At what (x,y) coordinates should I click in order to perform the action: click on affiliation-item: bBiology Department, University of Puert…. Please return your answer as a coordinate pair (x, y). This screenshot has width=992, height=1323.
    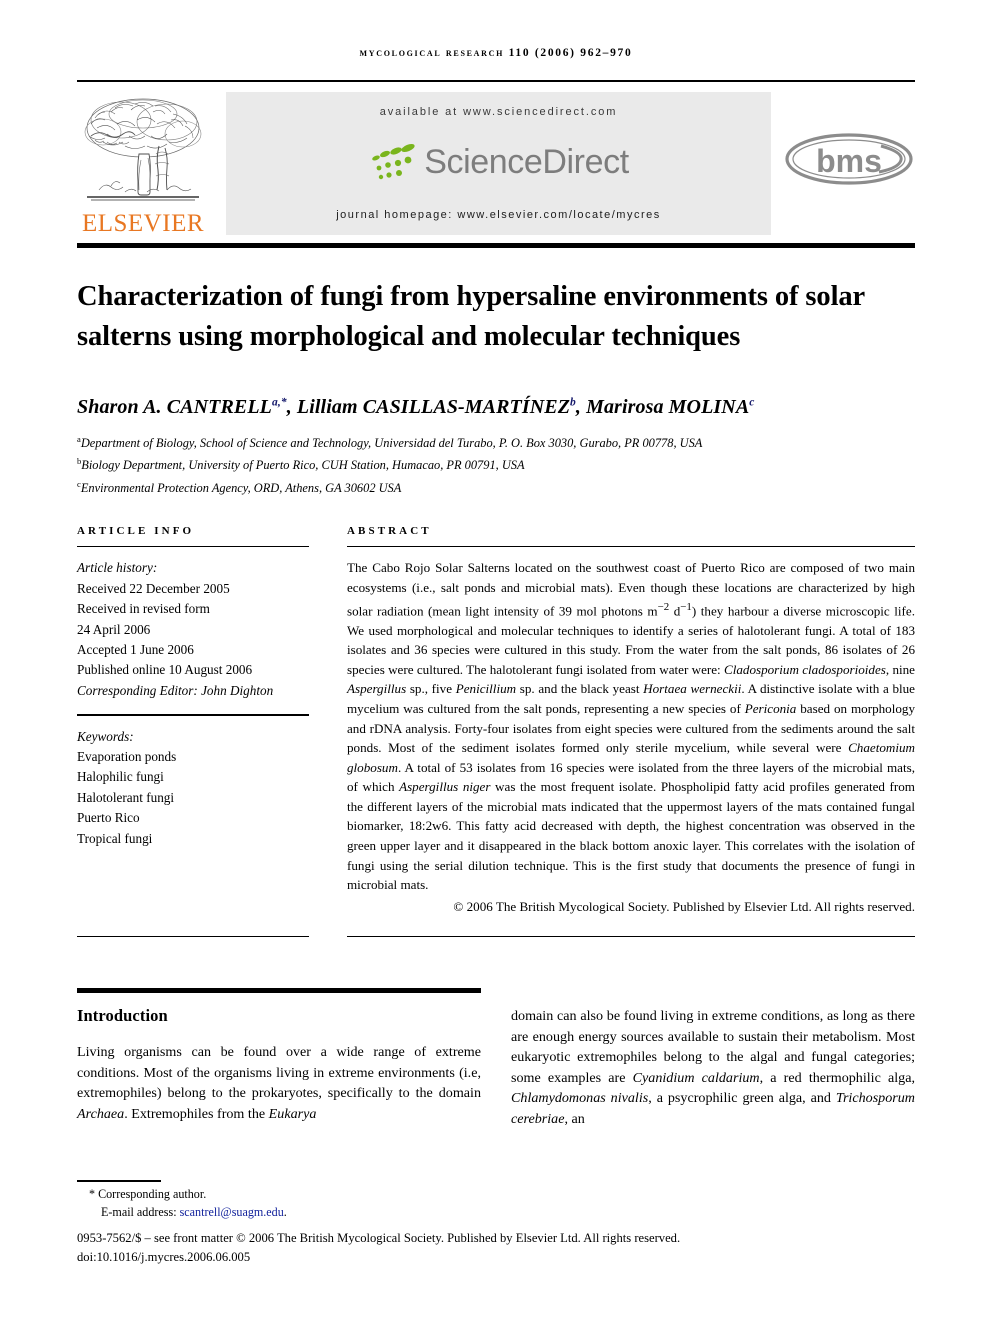
    Looking at the image, I should click on (497, 463).